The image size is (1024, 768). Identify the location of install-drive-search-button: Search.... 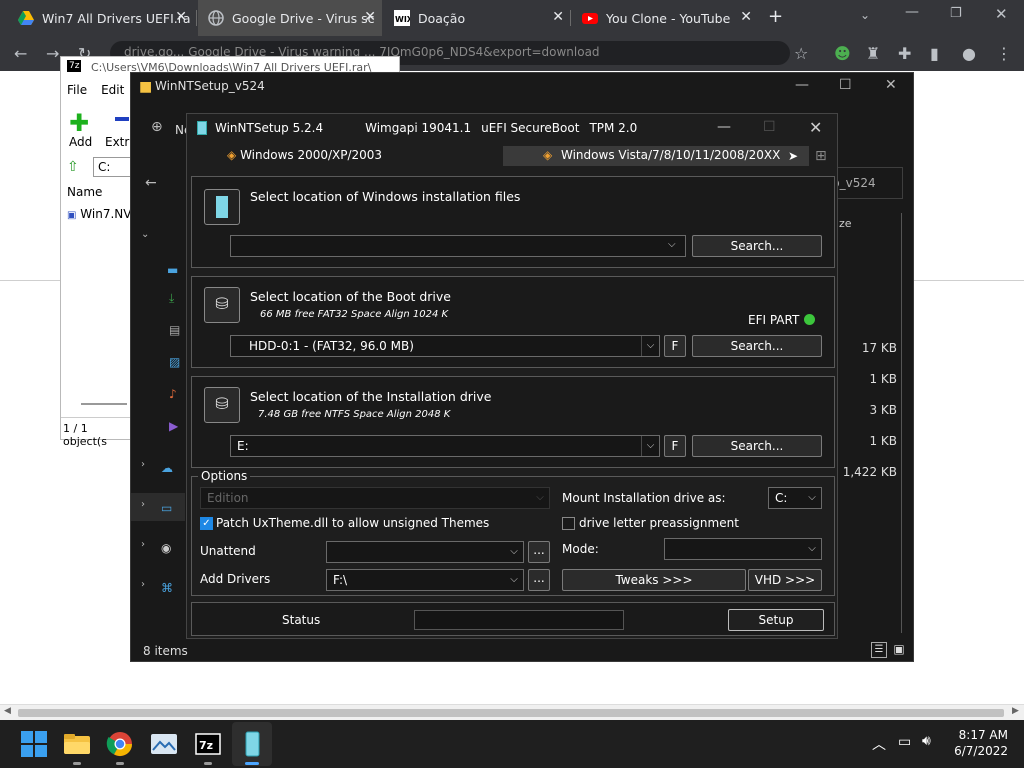
(757, 446).